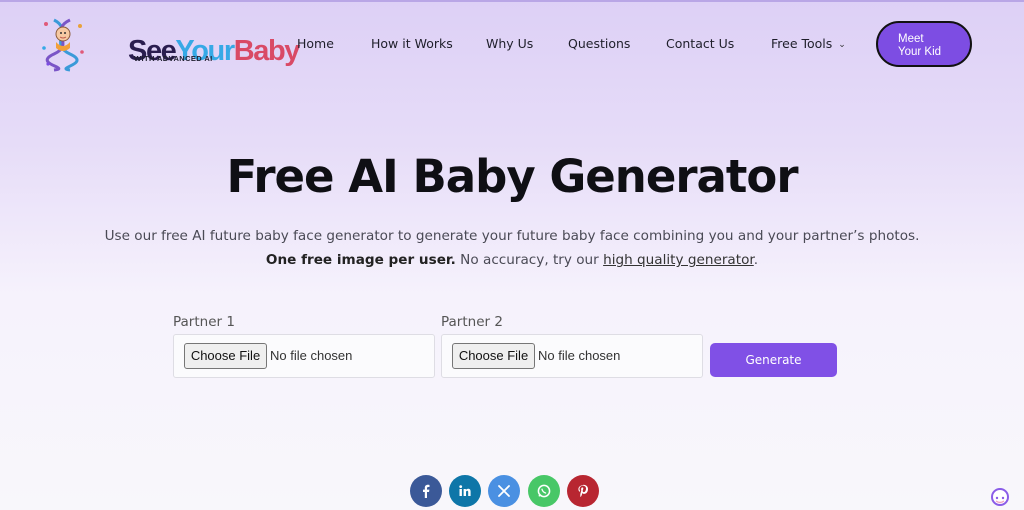 The width and height of the screenshot is (1024, 510). I want to click on partner1-choose-file-button: Choose File, so click(225, 356).